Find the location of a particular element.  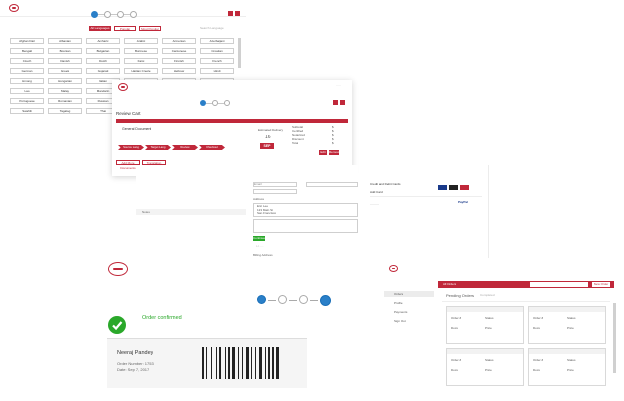

mastercard-icon is located at coordinates (453, 187).